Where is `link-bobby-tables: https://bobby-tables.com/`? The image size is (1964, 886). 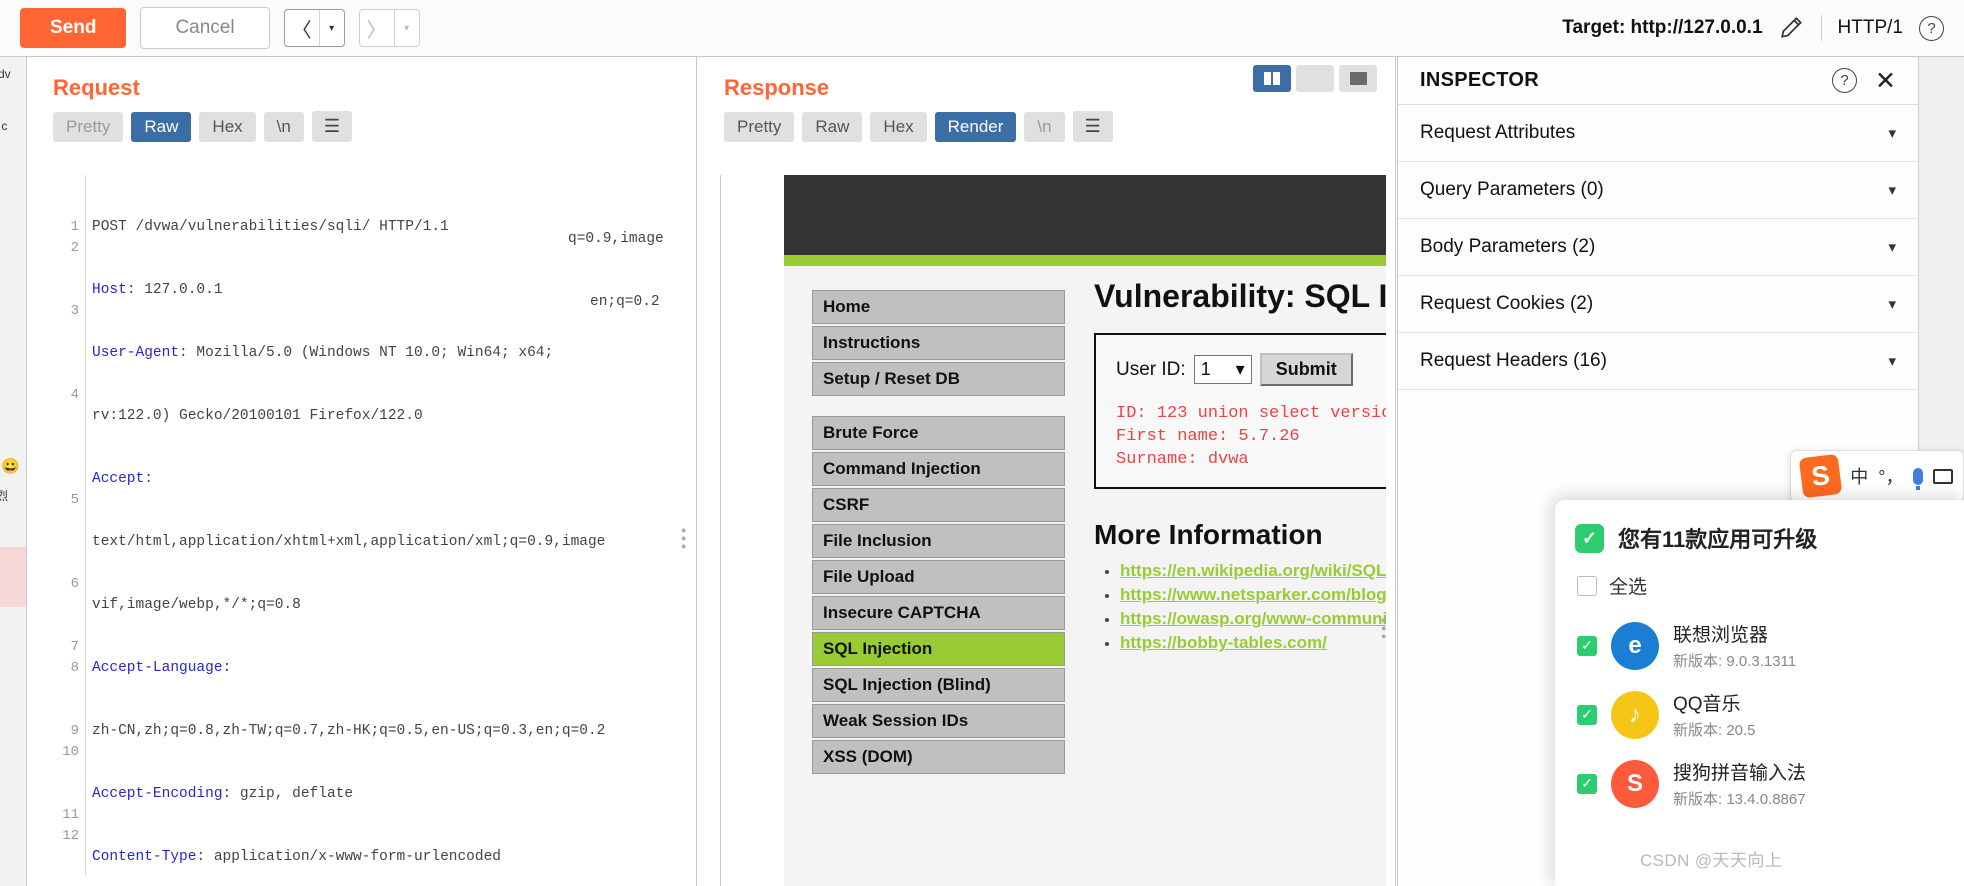 link-bobby-tables: https://bobby-tables.com/ is located at coordinates (1223, 642).